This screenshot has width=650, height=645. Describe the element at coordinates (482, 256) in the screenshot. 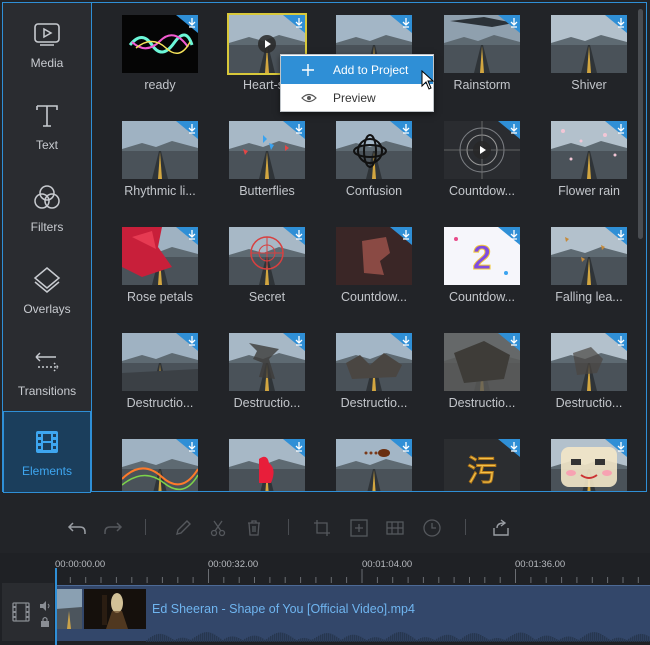

I see `element-thumbnail: 2` at that location.